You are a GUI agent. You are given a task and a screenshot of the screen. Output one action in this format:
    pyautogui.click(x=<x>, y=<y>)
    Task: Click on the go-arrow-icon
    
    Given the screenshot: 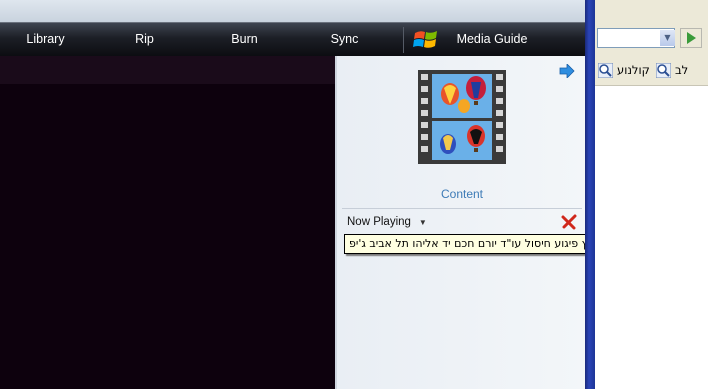 What is the action you would take?
    pyautogui.click(x=691, y=38)
    